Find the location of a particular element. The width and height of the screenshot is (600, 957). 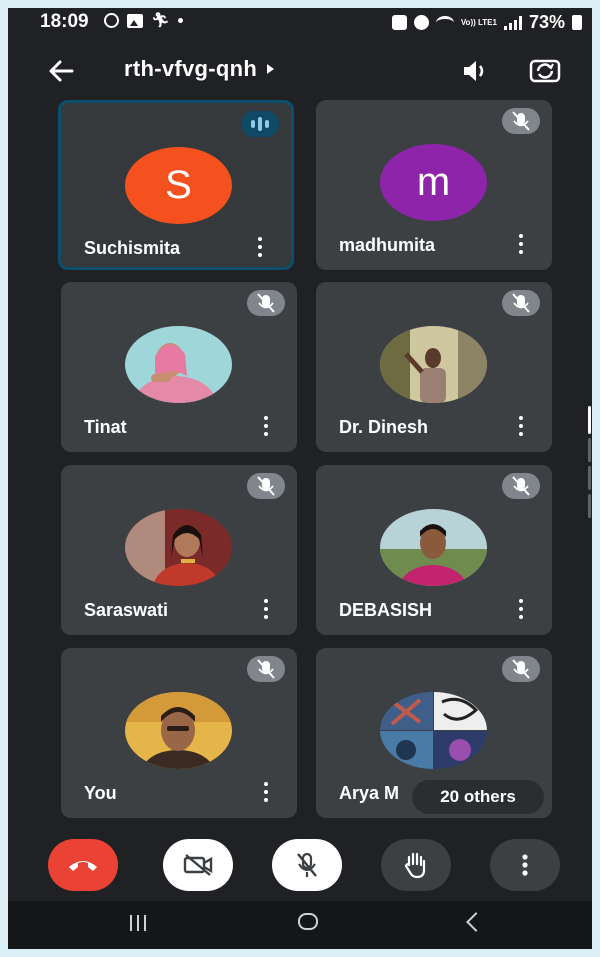

volte-indicator: Vo)) LTE1 is located at coordinates (478, 22).